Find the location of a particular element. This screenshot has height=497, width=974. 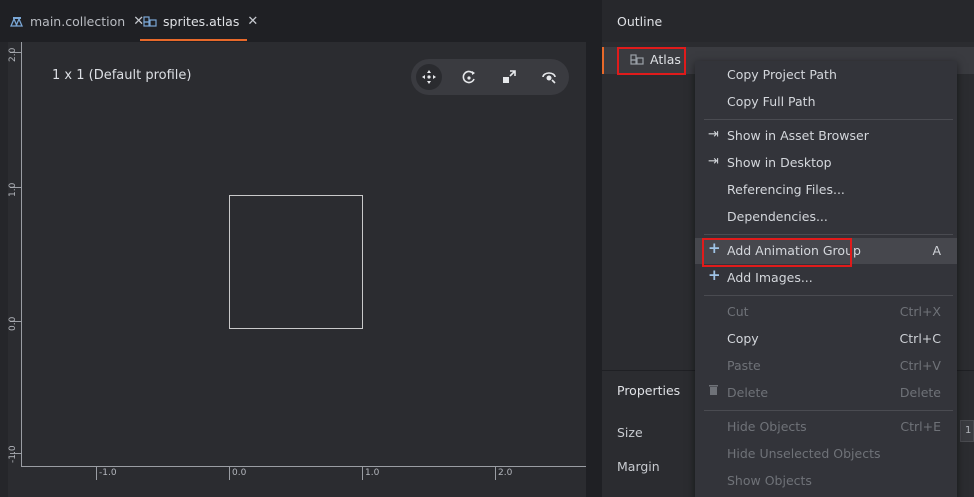

menu-item-copy-project-path: Copy Project Path is located at coordinates (826, 75).